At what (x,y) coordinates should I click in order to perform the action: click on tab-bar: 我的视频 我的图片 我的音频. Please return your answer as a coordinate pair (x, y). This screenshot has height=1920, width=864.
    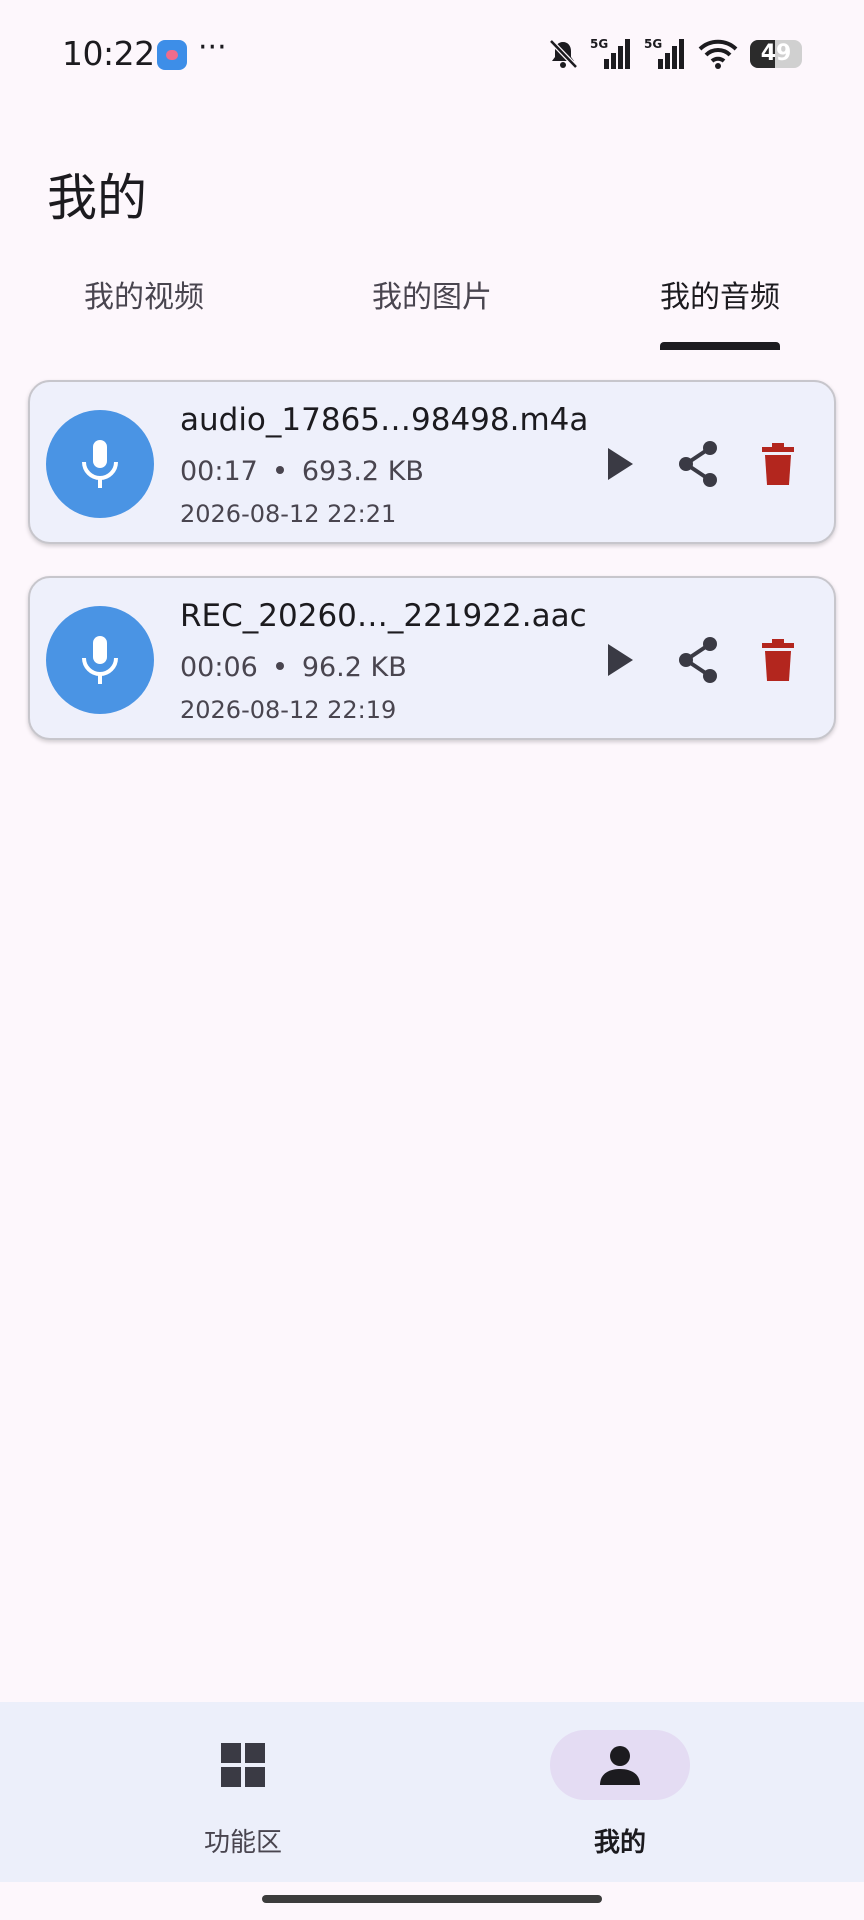
    Looking at the image, I should click on (432, 305).